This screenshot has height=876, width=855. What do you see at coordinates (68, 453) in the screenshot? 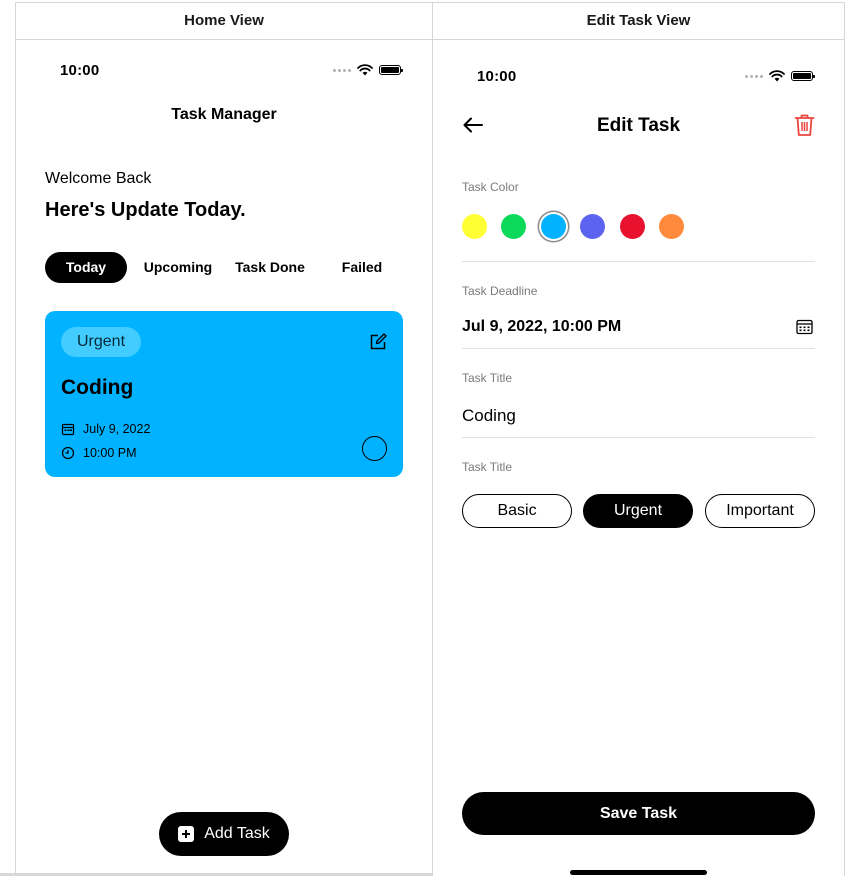
I see `clock-icon` at bounding box center [68, 453].